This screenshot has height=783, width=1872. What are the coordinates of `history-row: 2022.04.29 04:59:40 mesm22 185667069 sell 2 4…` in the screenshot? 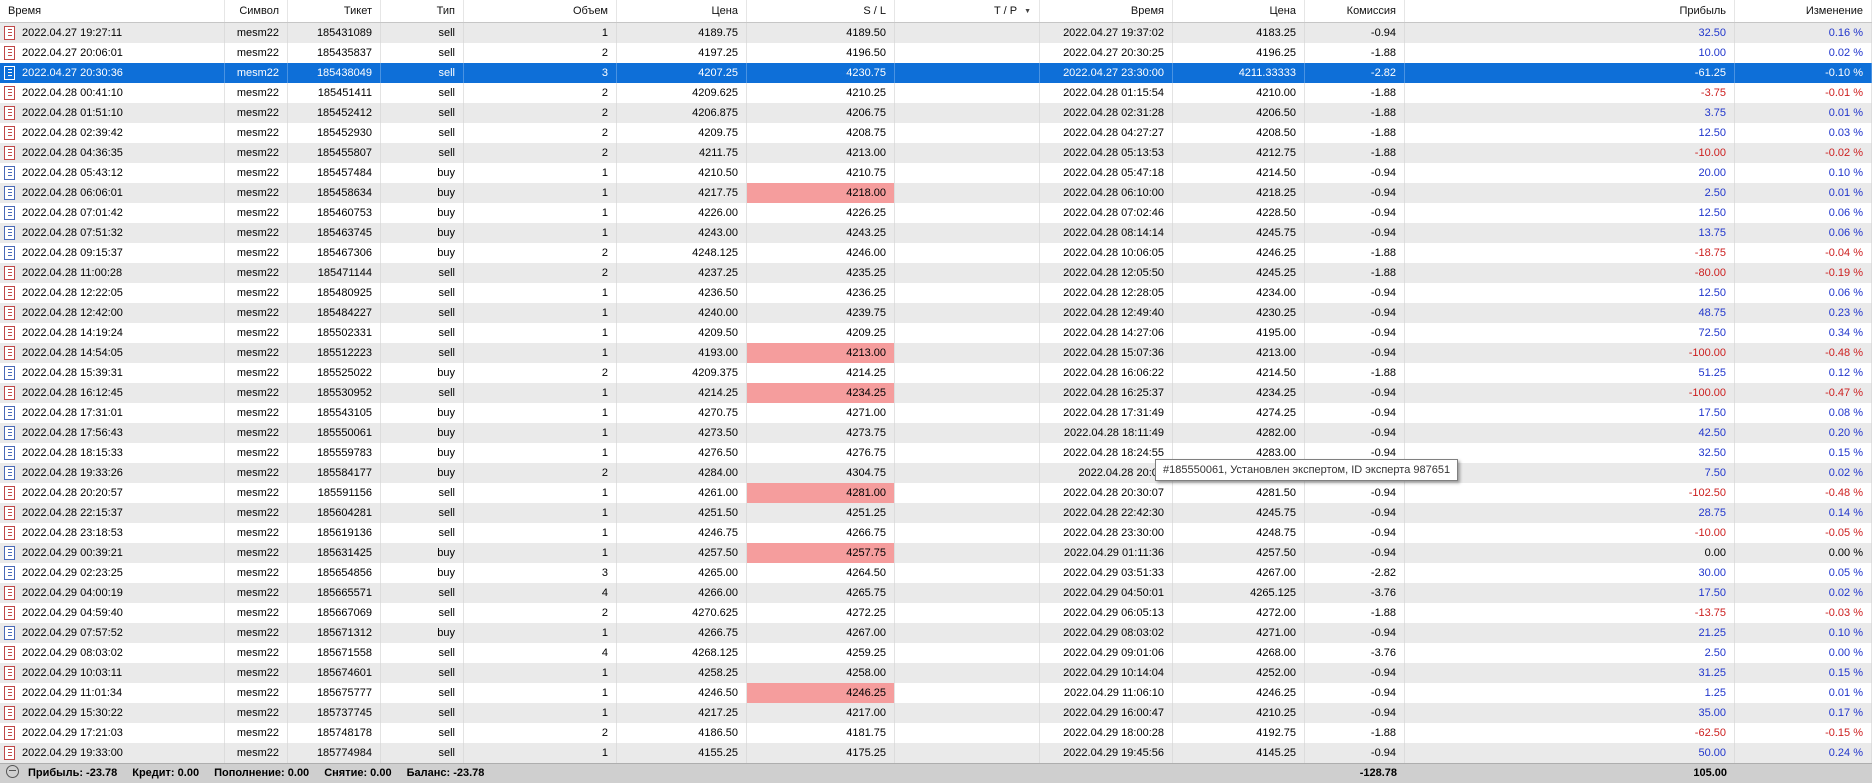 It's located at (936, 613).